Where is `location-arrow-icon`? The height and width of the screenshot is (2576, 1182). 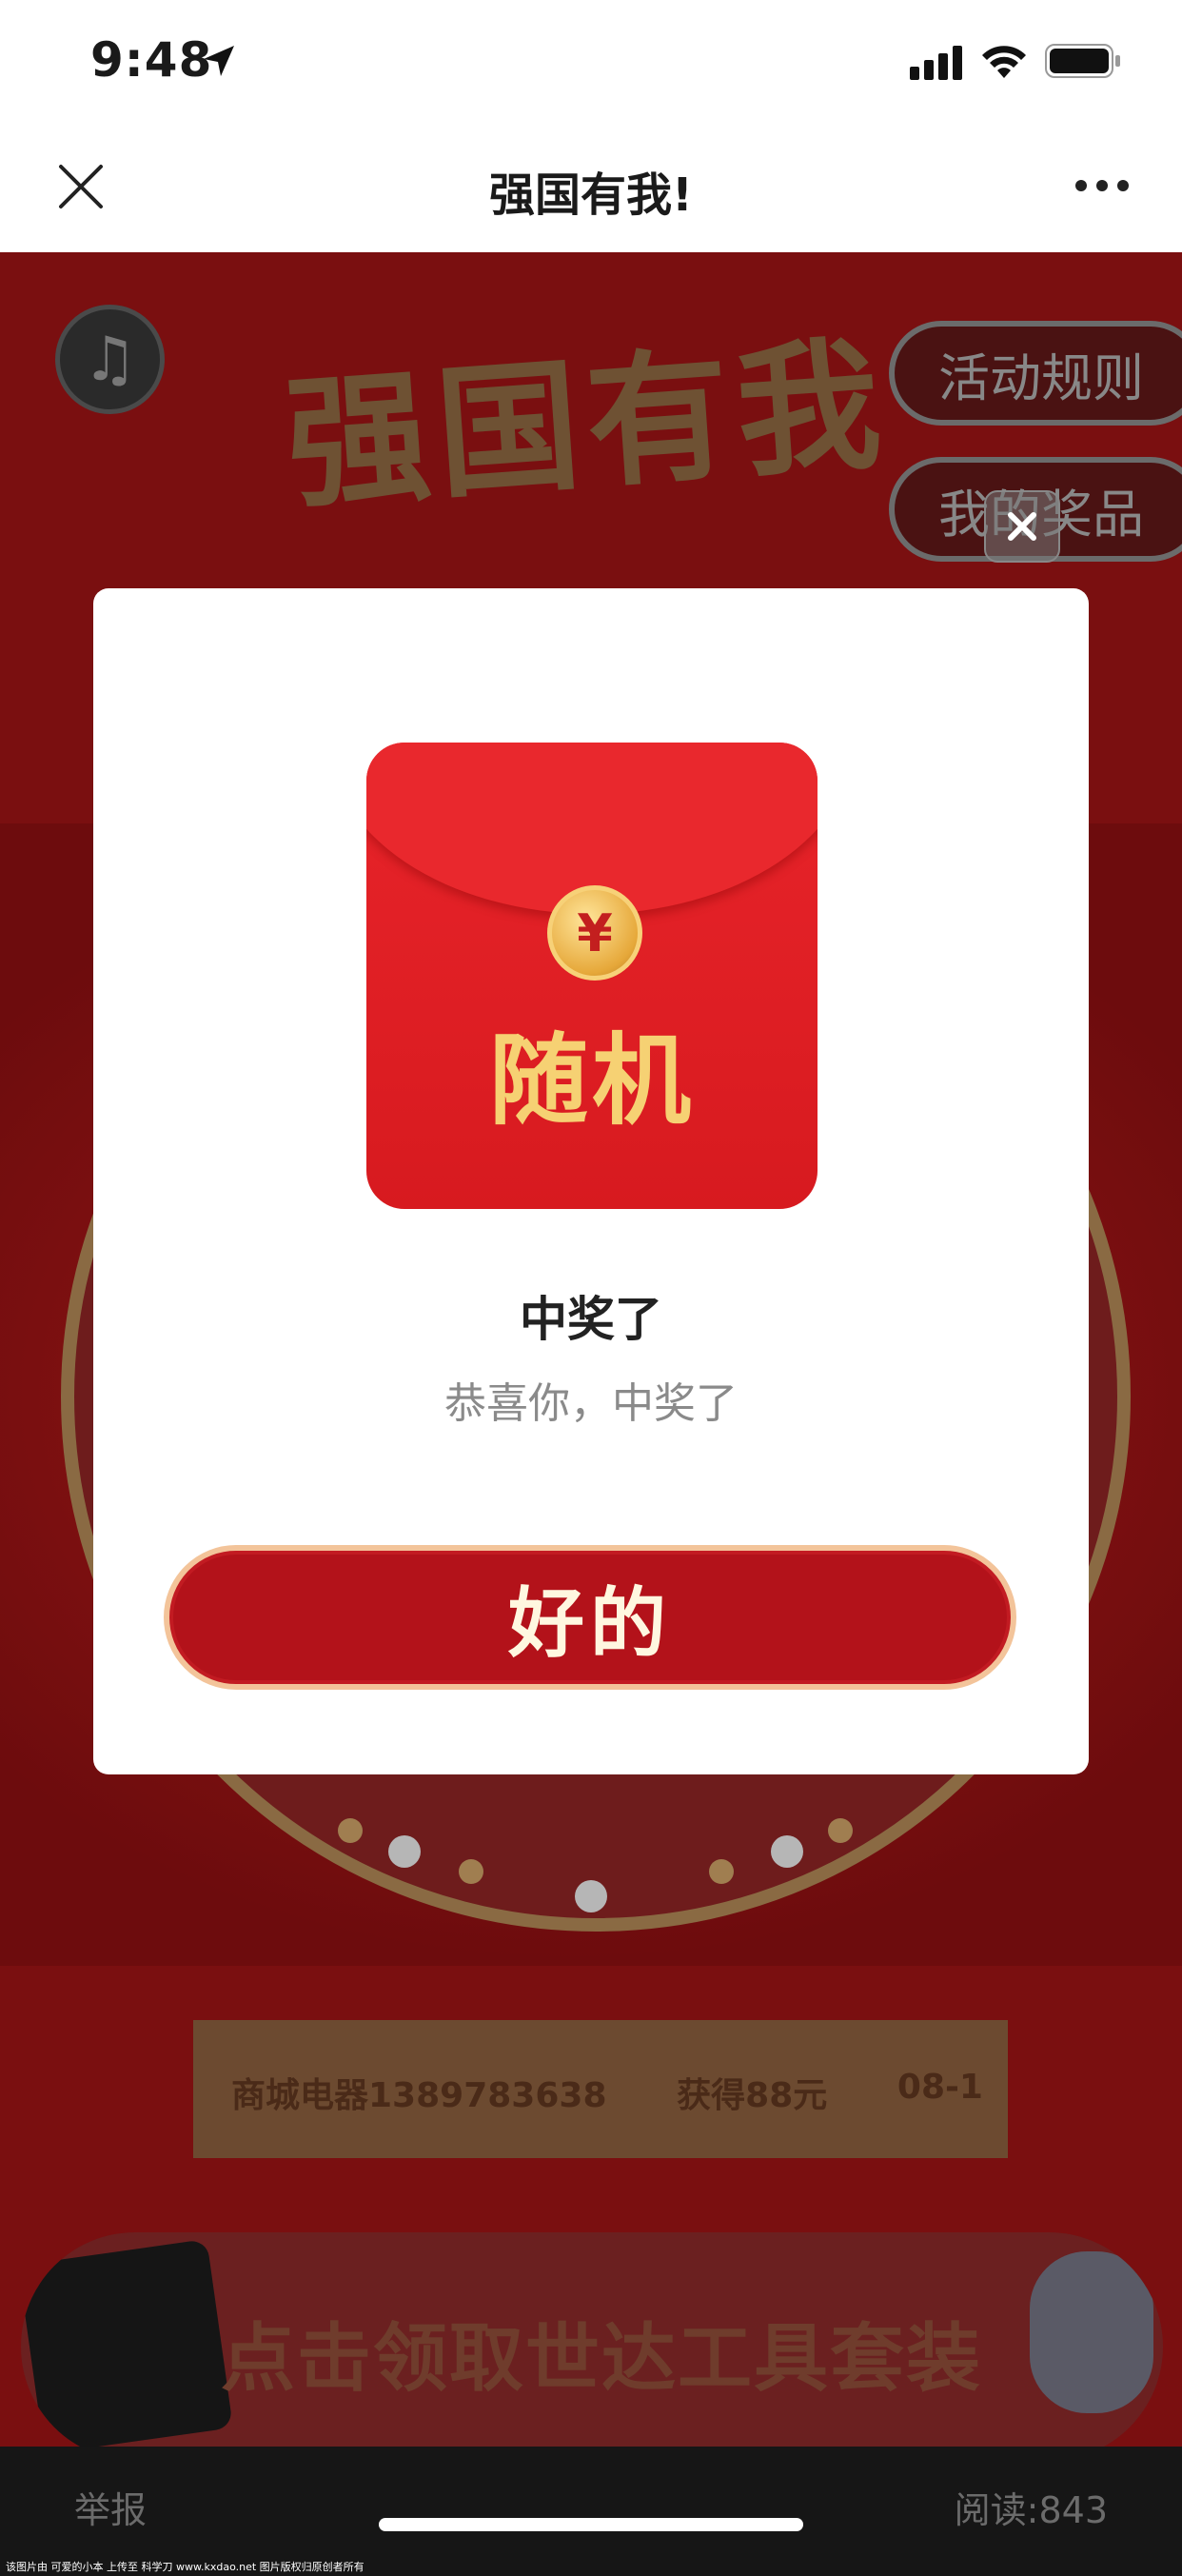
location-arrow-icon is located at coordinates (219, 61).